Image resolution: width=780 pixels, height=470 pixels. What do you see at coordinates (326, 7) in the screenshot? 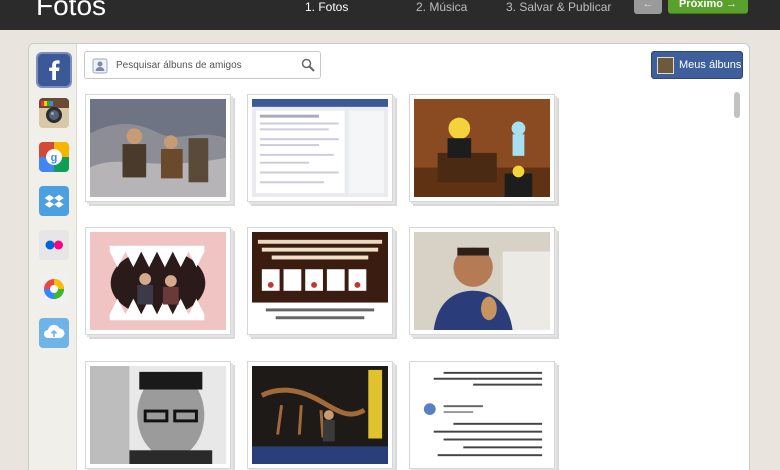
I see `step-fotos: 1. Fotos` at bounding box center [326, 7].